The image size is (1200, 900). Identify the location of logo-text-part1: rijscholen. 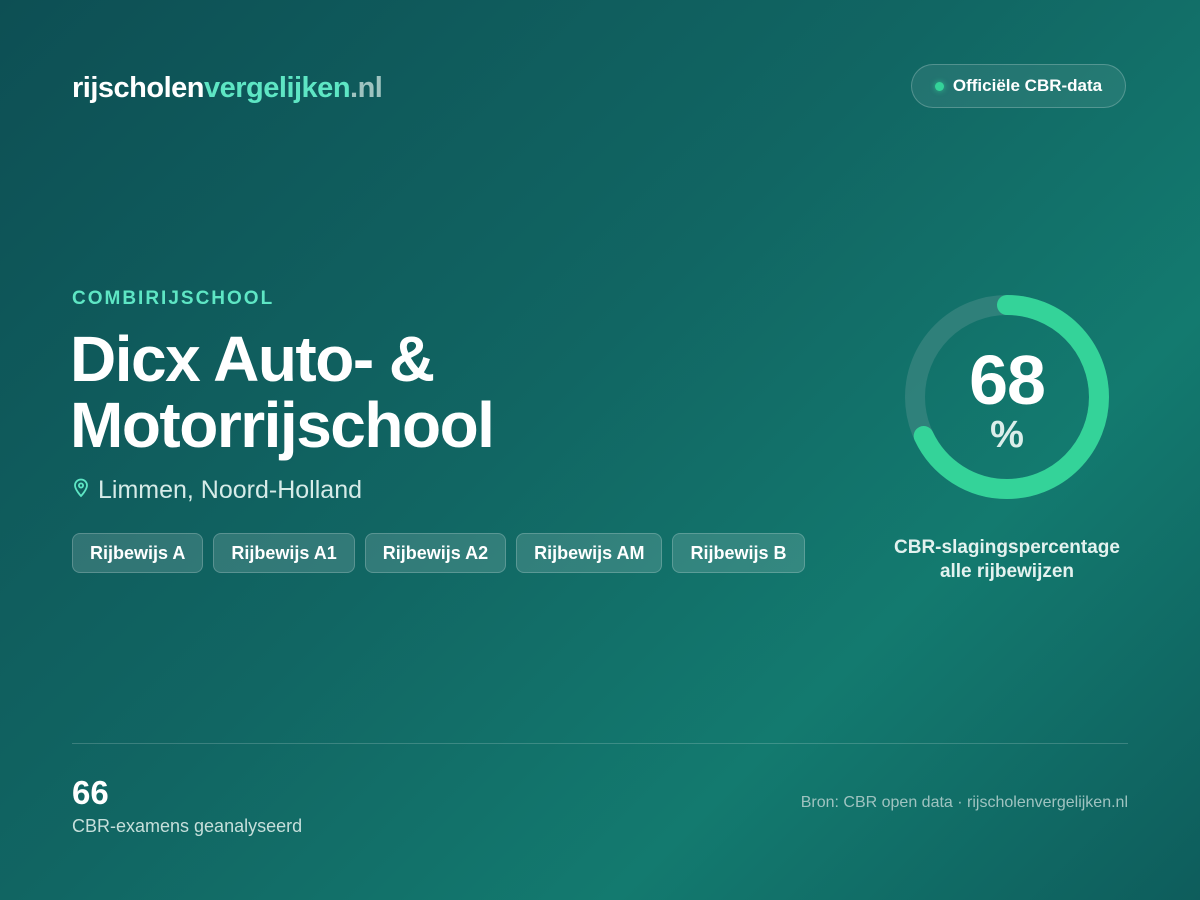
(138, 88).